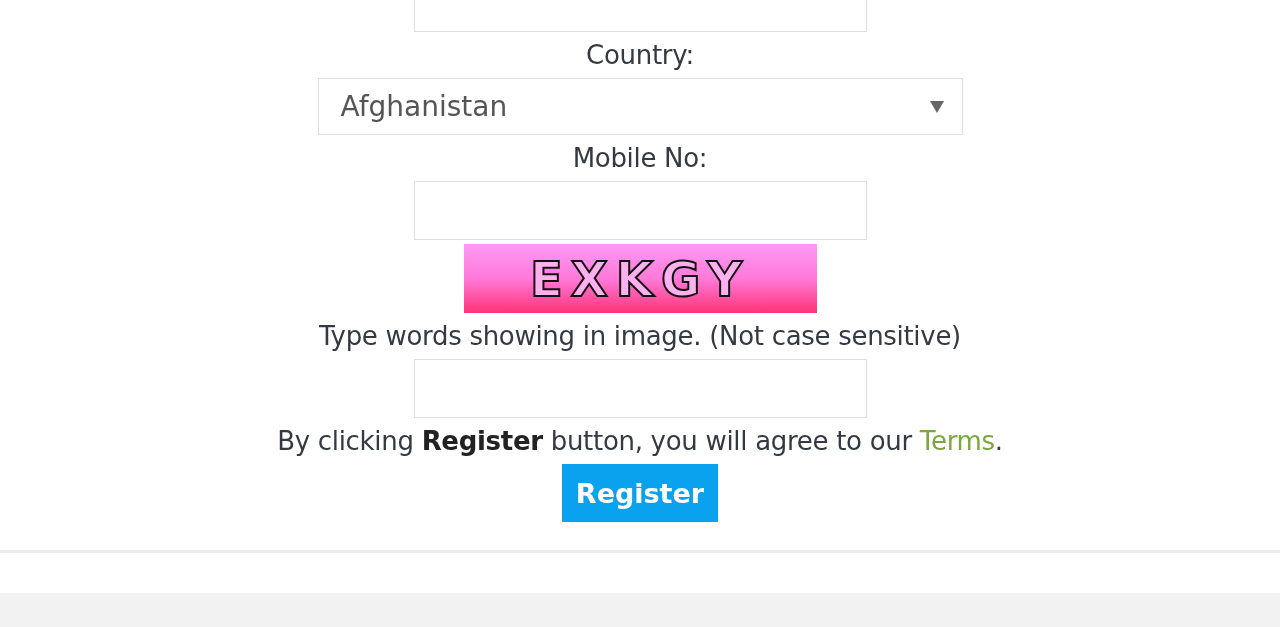 Image resolution: width=1280 pixels, height=627 pixels. Describe the element at coordinates (936, 106) in the screenshot. I see `caret-icon` at that location.